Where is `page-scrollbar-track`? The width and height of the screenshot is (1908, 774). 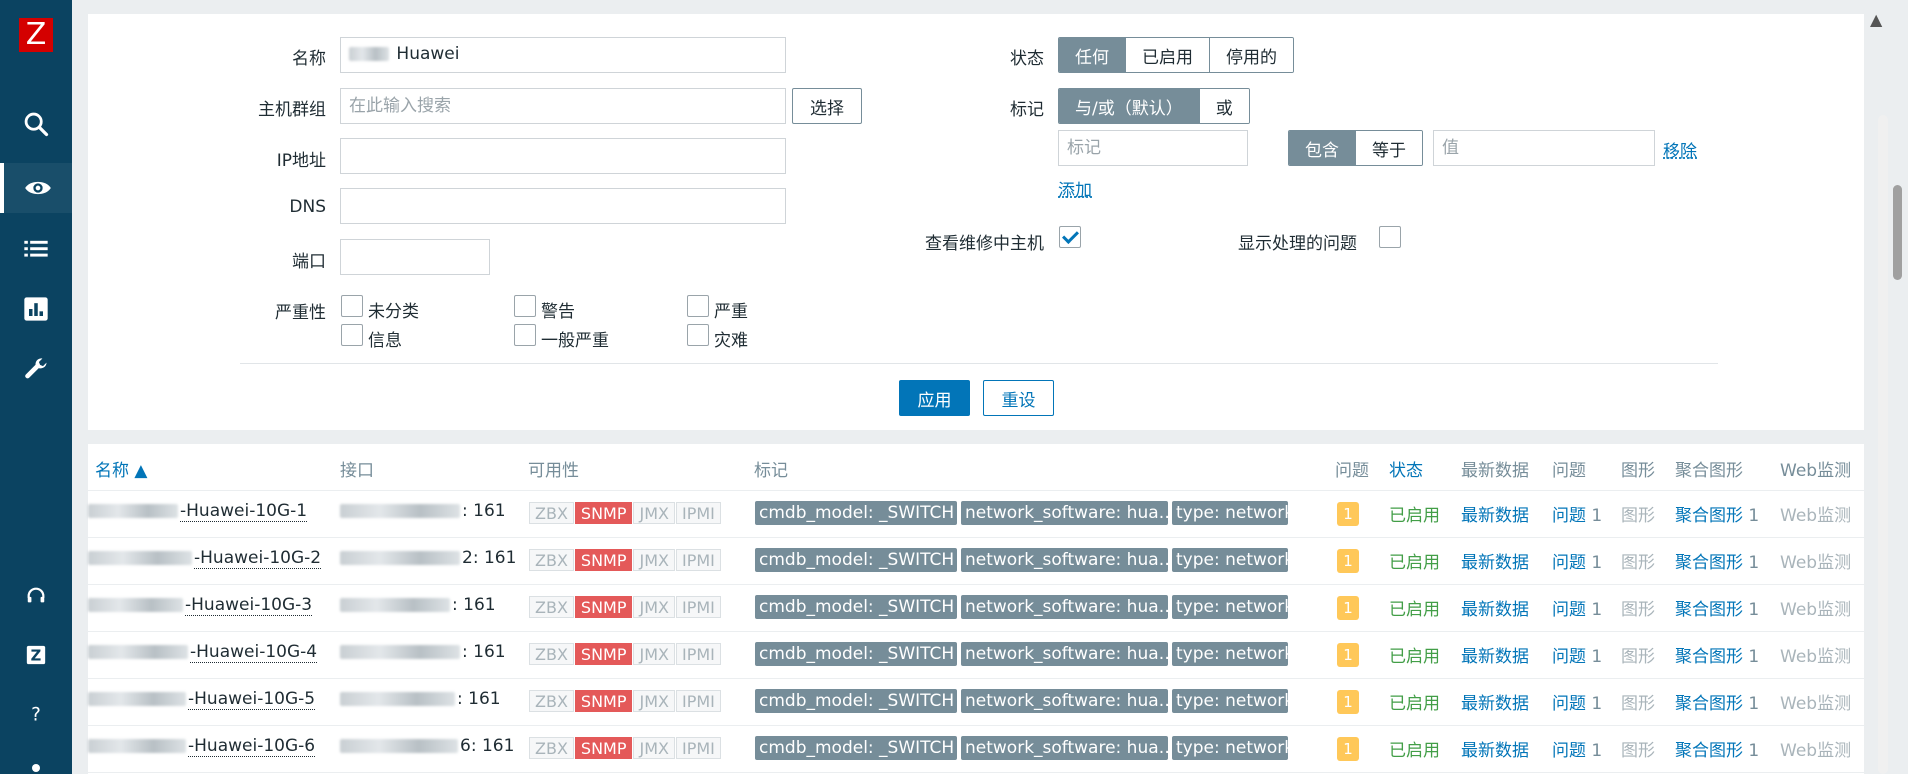 page-scrollbar-track is located at coordinates (1883, 444).